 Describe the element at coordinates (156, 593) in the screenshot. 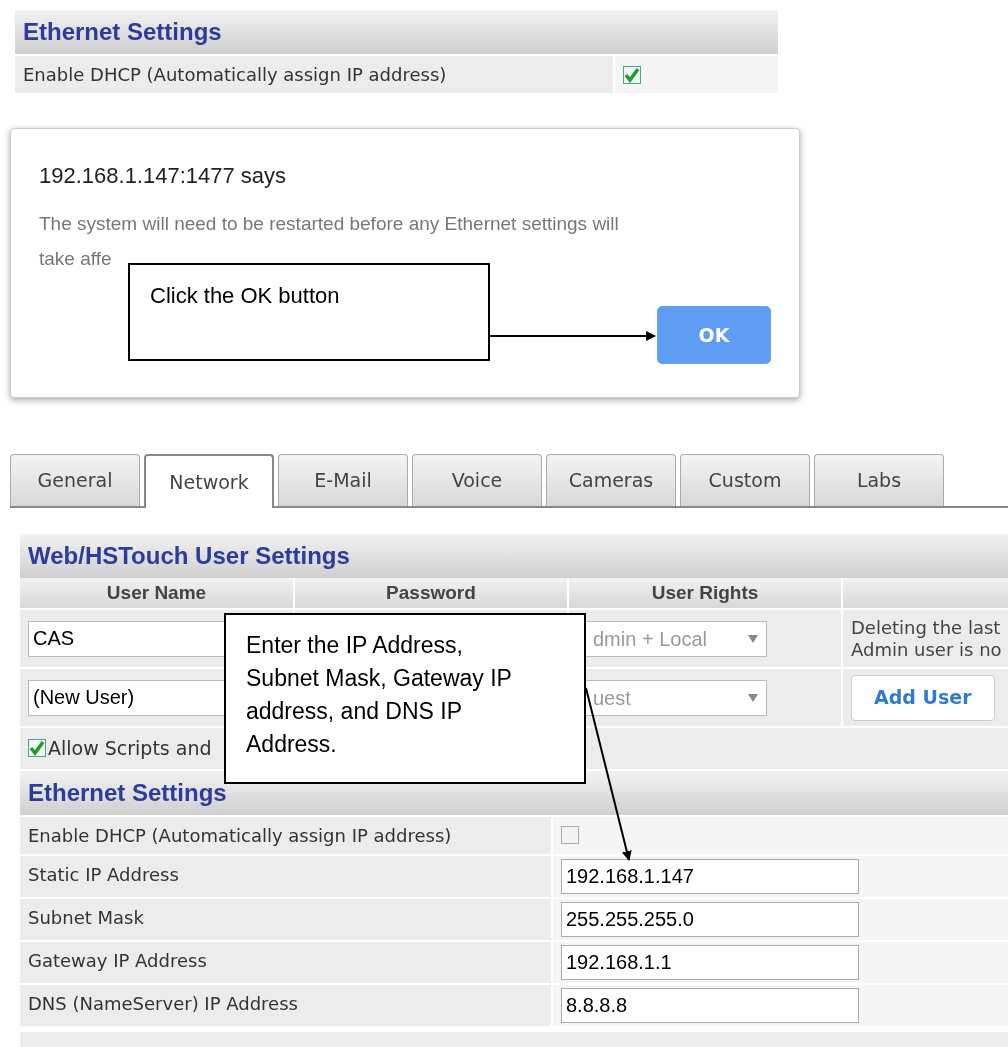

I see `column-header: User Name` at that location.